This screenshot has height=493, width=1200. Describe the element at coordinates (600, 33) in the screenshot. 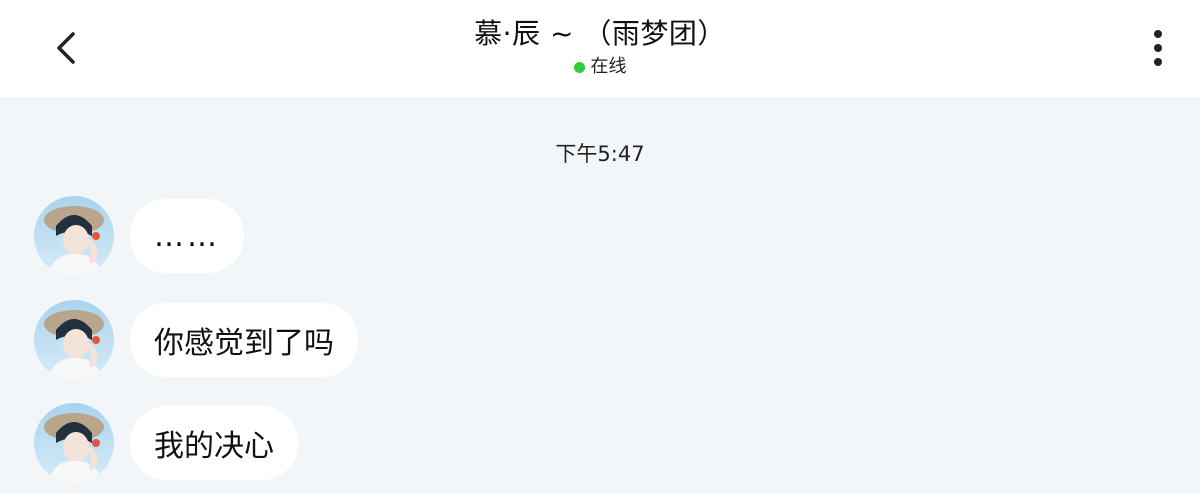

I see `chat-title: 慕·辰 ~ （雨梦团）` at that location.